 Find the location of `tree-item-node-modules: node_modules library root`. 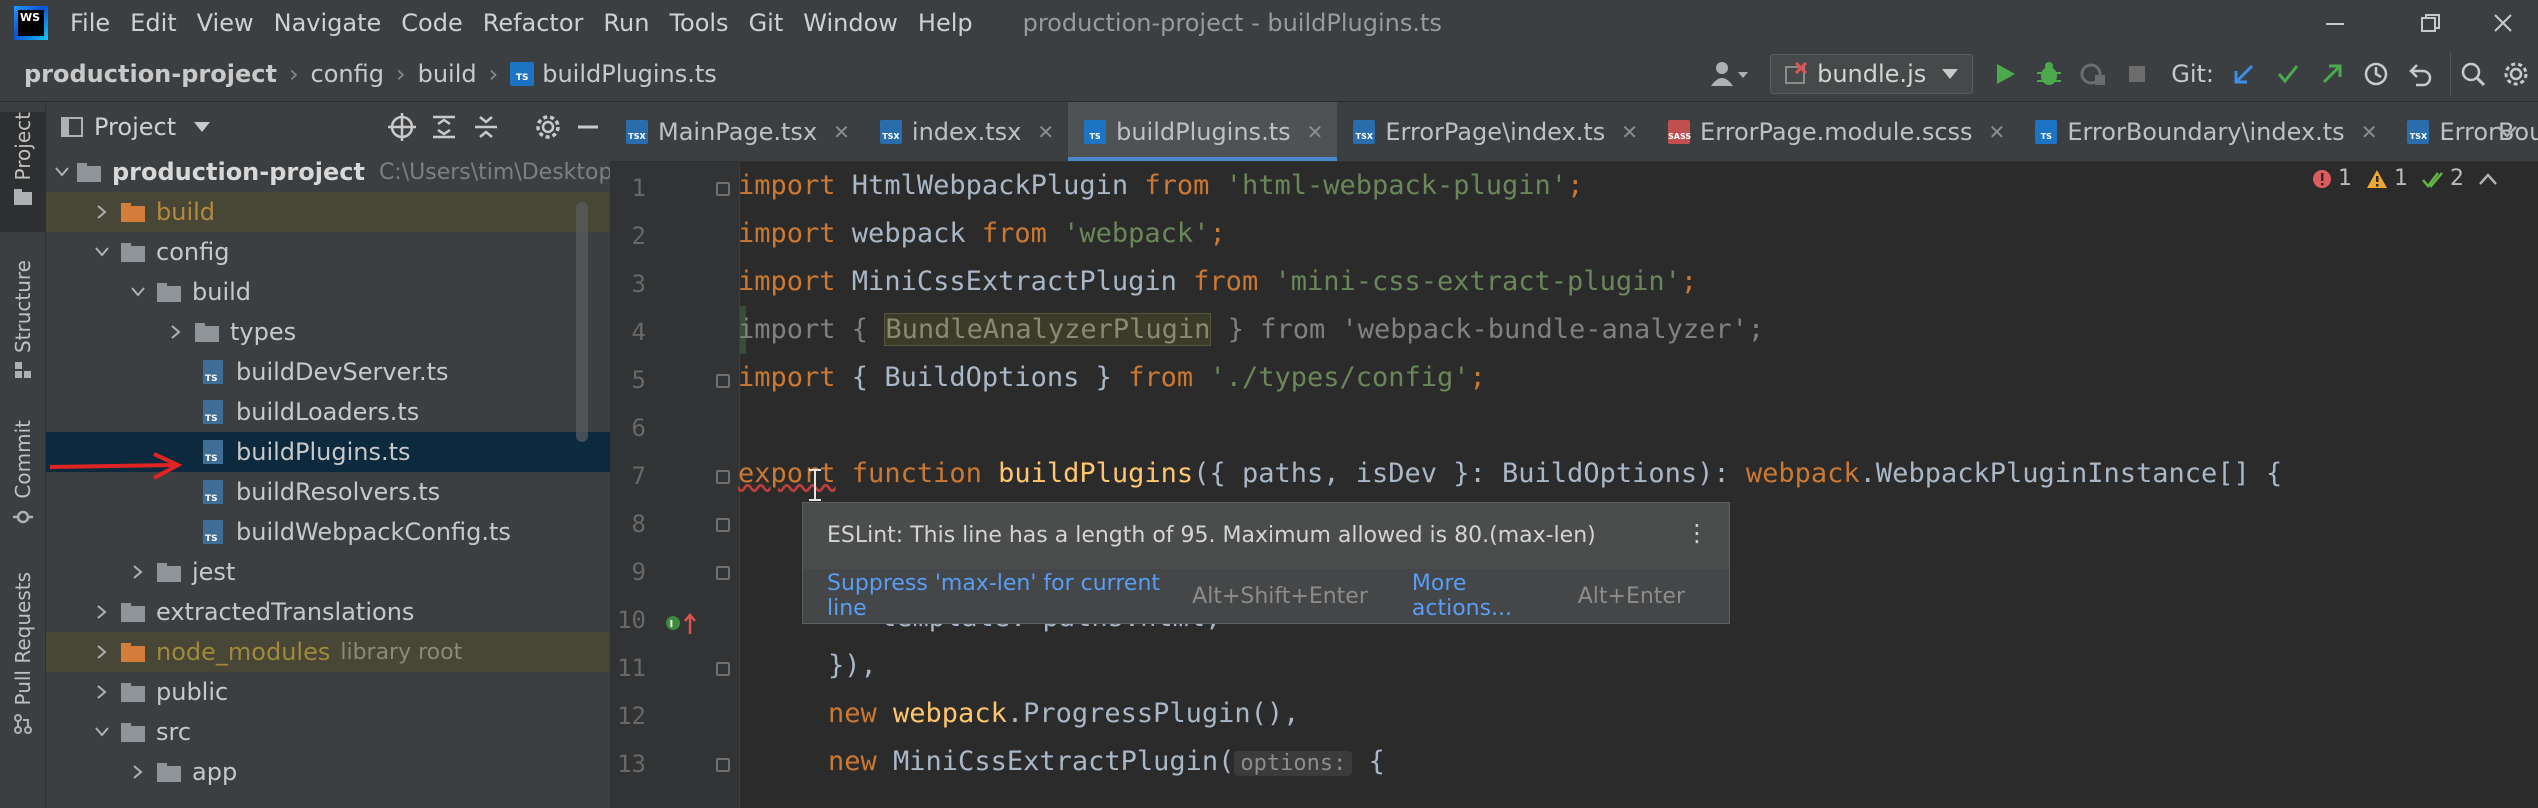

tree-item-node-modules: node_modules library root is located at coordinates (328, 652).